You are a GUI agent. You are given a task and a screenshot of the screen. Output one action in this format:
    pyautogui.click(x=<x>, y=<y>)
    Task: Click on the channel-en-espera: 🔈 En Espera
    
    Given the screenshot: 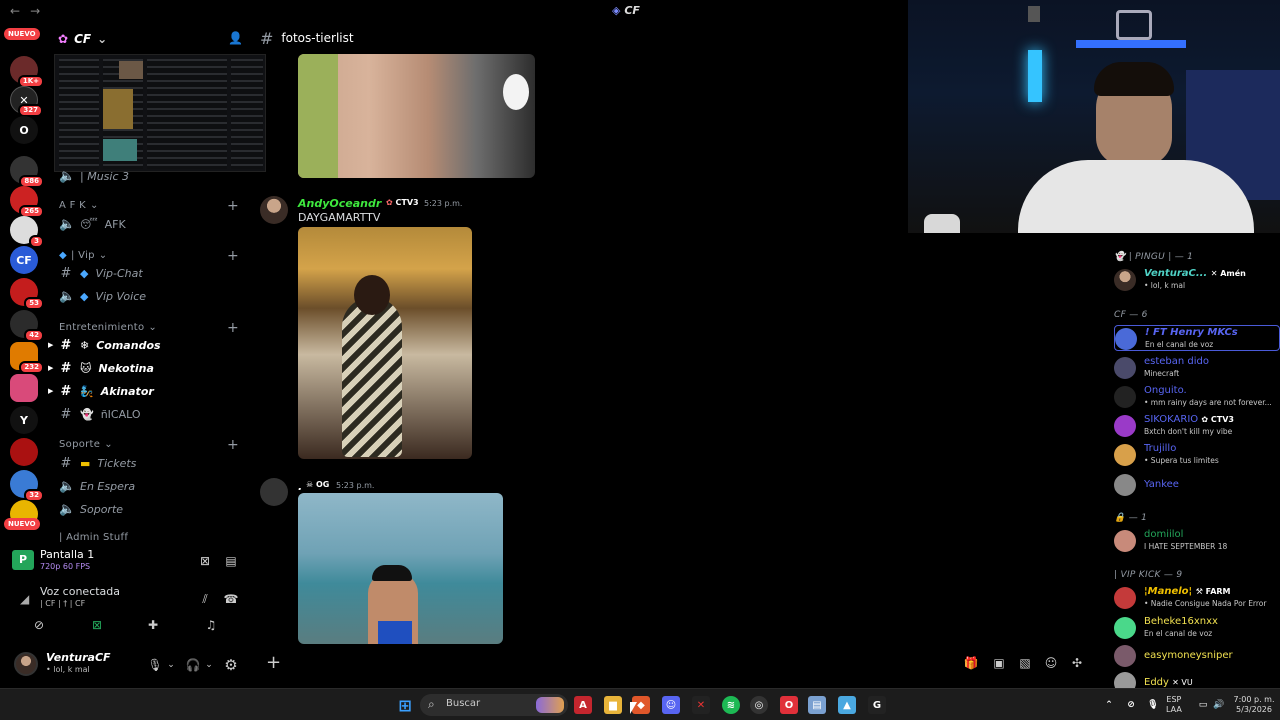 What is the action you would take?
    pyautogui.click(x=151, y=486)
    